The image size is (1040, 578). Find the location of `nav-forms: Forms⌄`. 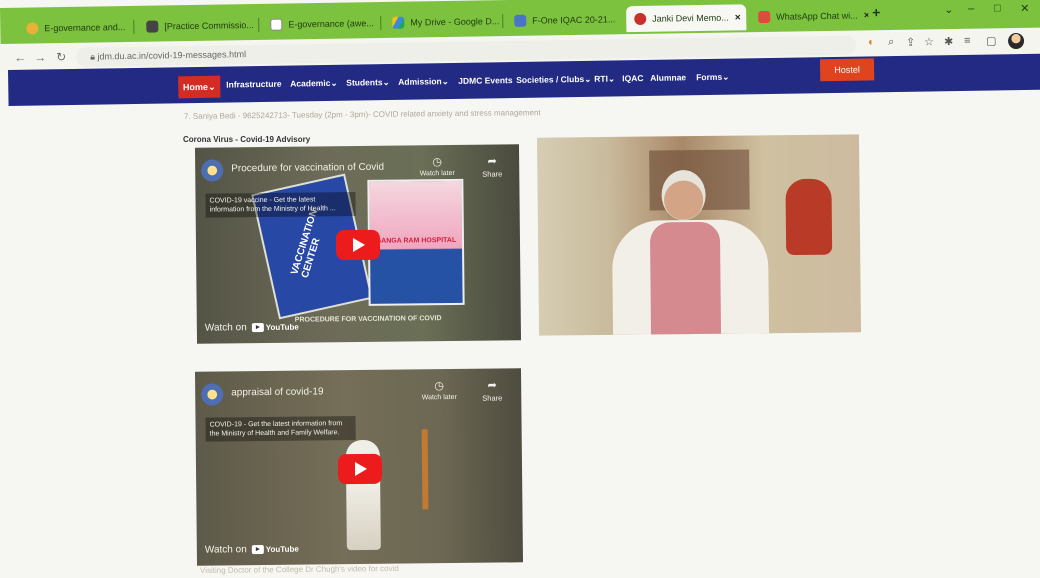

nav-forms: Forms⌄ is located at coordinates (712, 78).